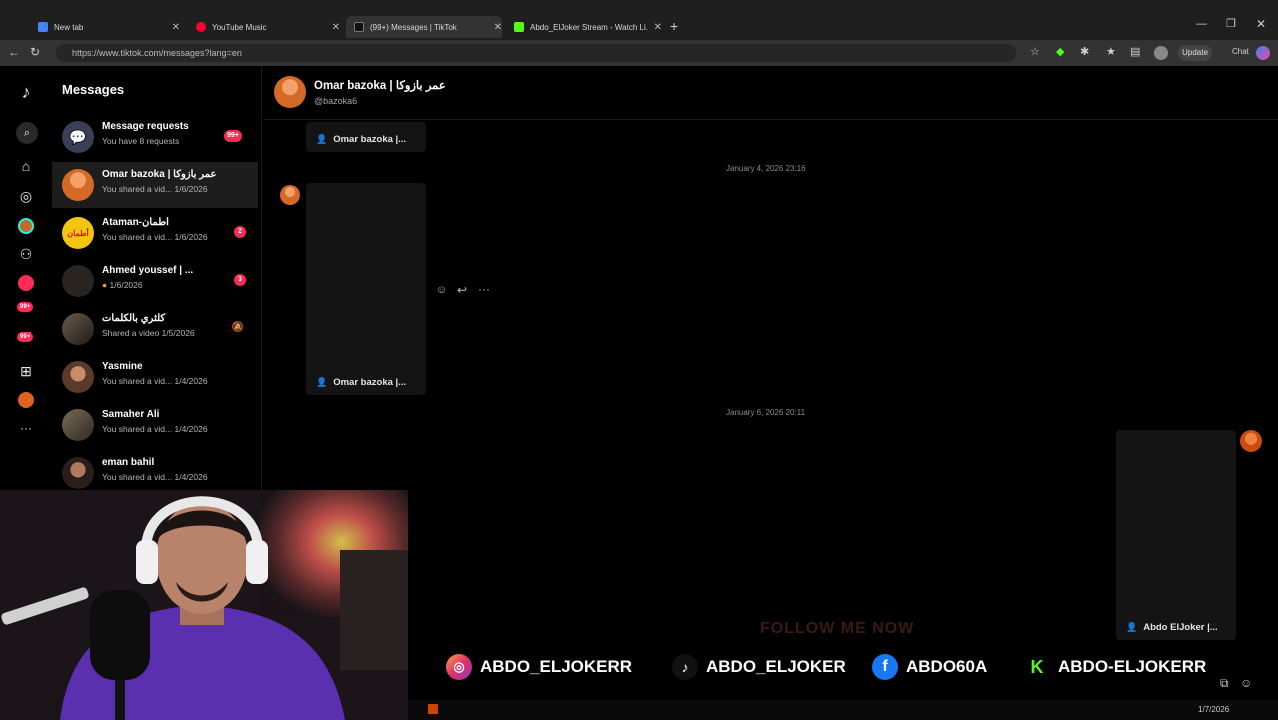  I want to click on close-window-button: ✕, so click(1261, 24).